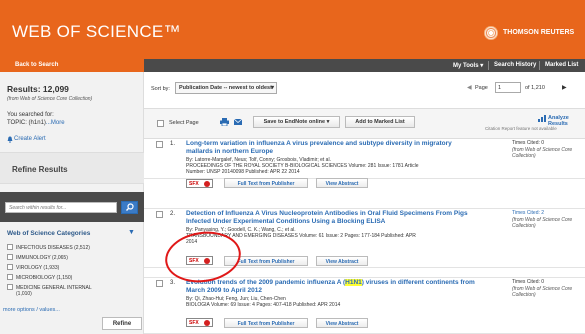 The image size is (585, 334). I want to click on page-input: 1, so click(508, 87).